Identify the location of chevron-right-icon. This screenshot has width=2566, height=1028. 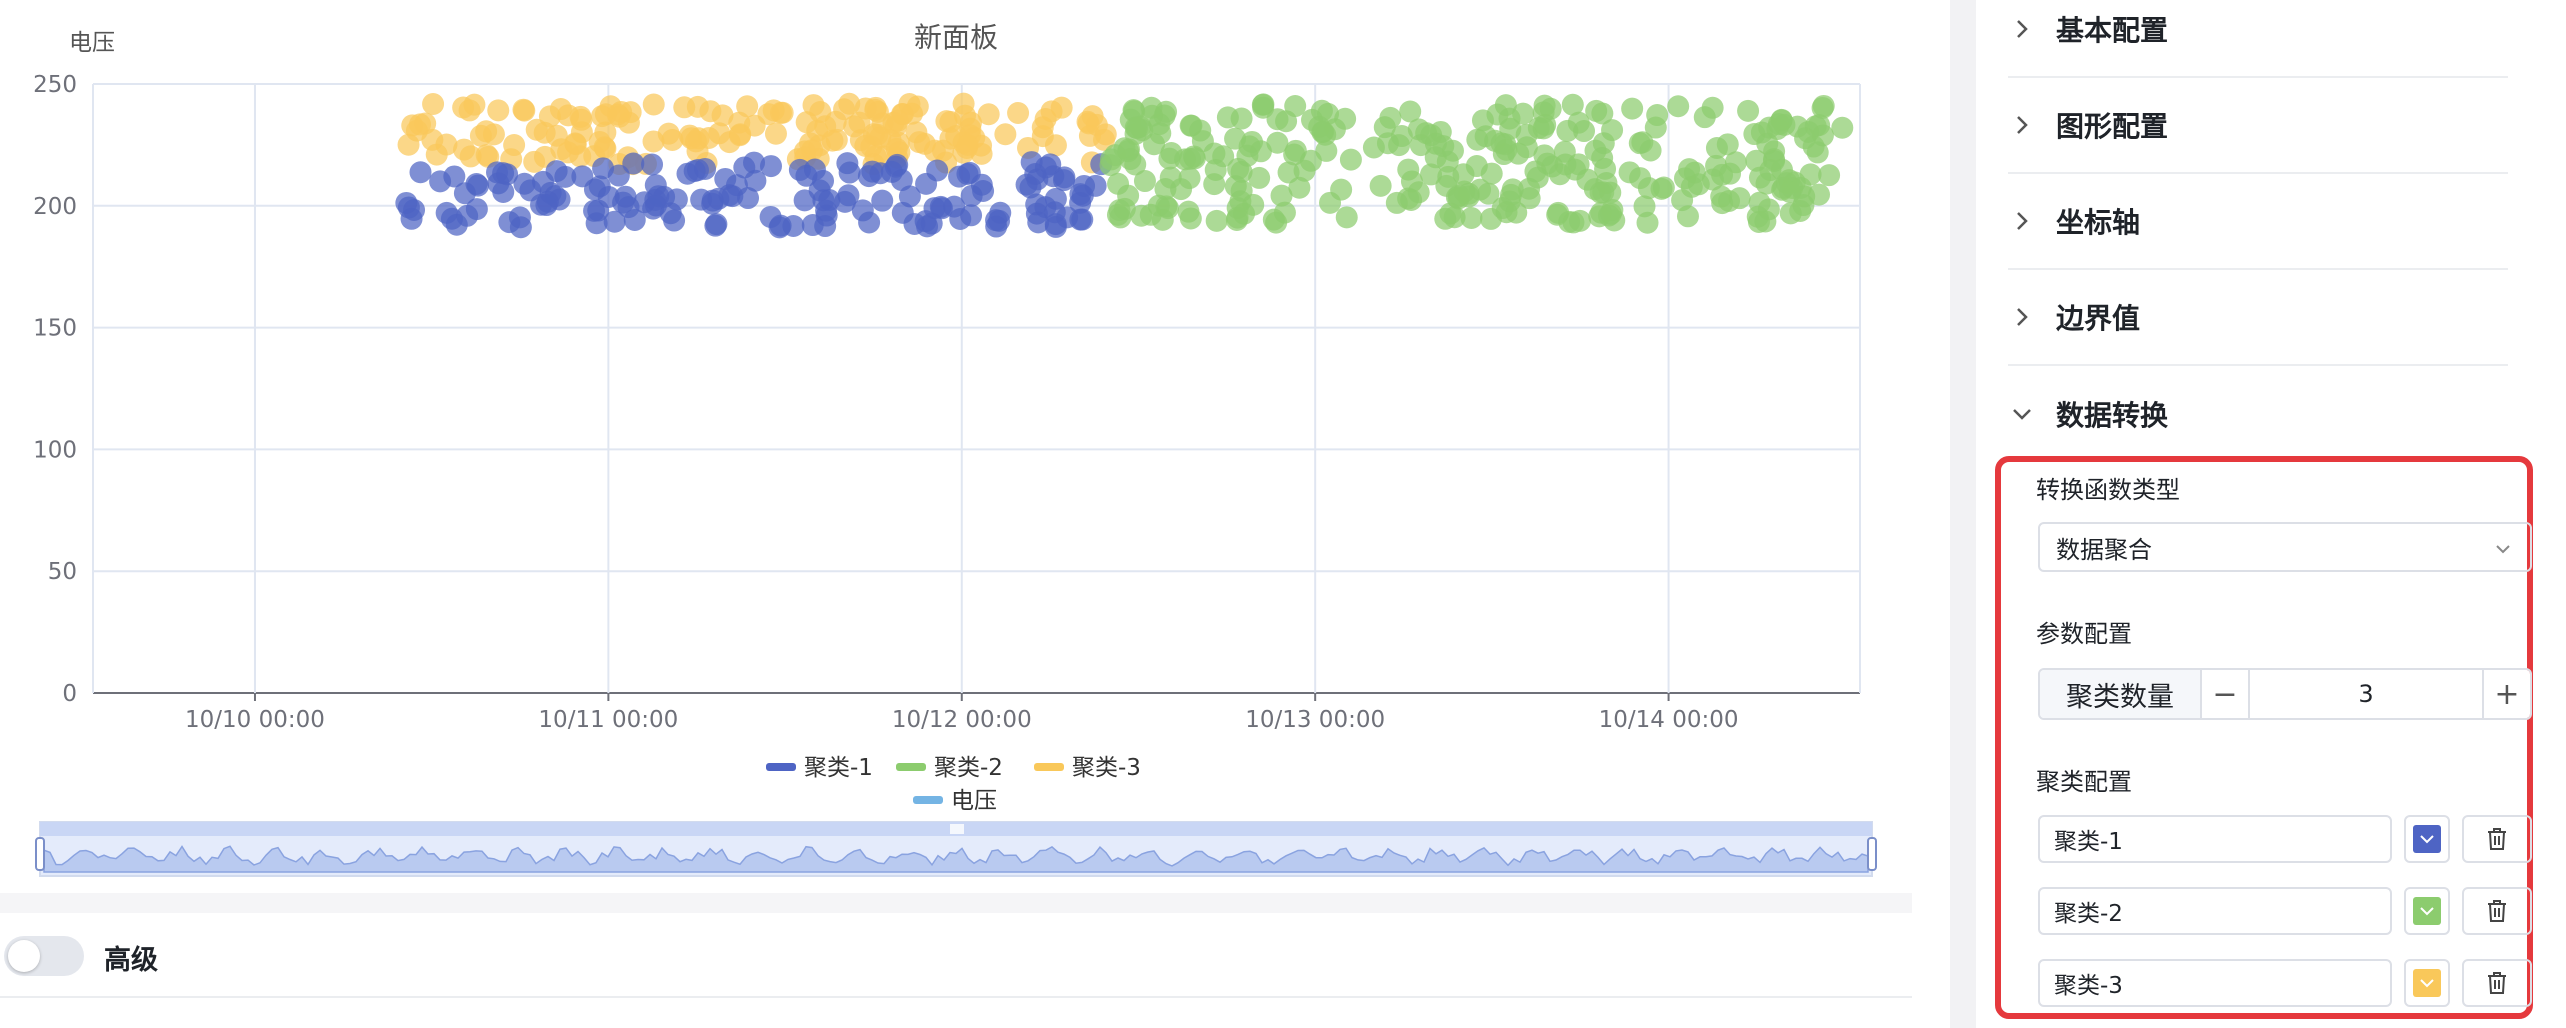
(2022, 221).